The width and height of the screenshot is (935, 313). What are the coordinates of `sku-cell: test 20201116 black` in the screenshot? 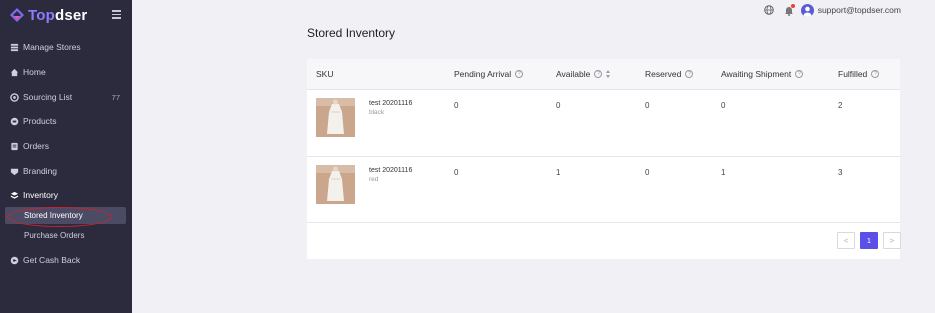 It's located at (390, 108).